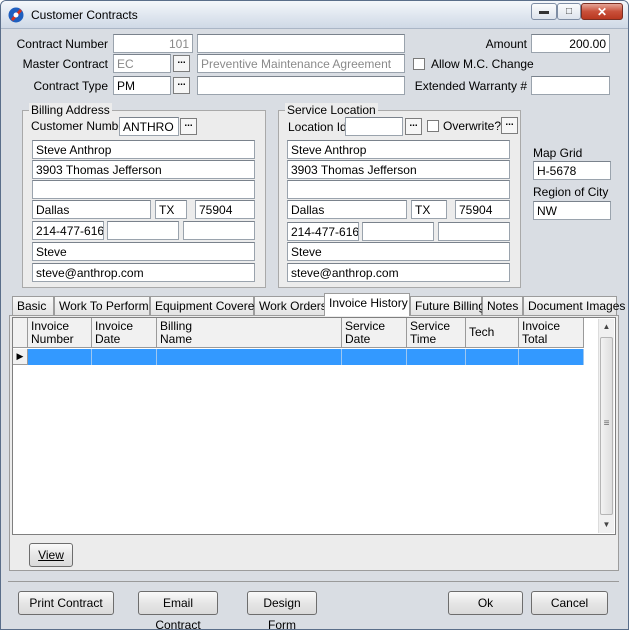 The width and height of the screenshot is (629, 630). What do you see at coordinates (143, 230) in the screenshot?
I see `billing-phone2-field` at bounding box center [143, 230].